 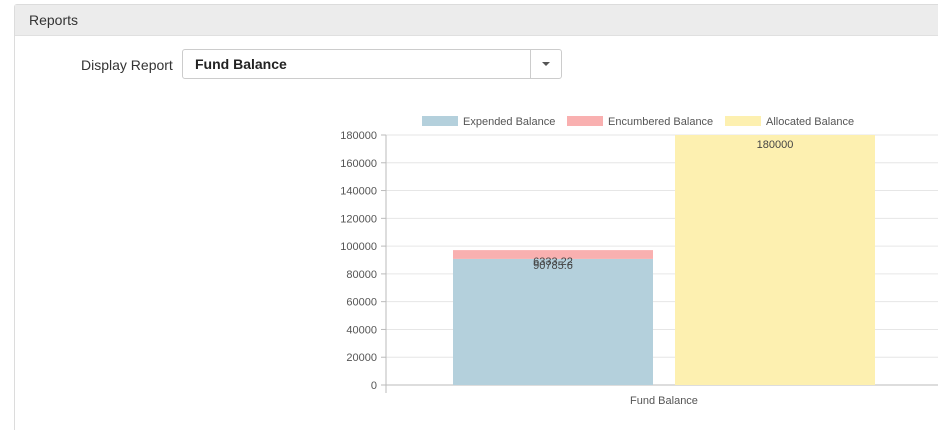 I want to click on data-label-expended: 90785.6, so click(x=553, y=266).